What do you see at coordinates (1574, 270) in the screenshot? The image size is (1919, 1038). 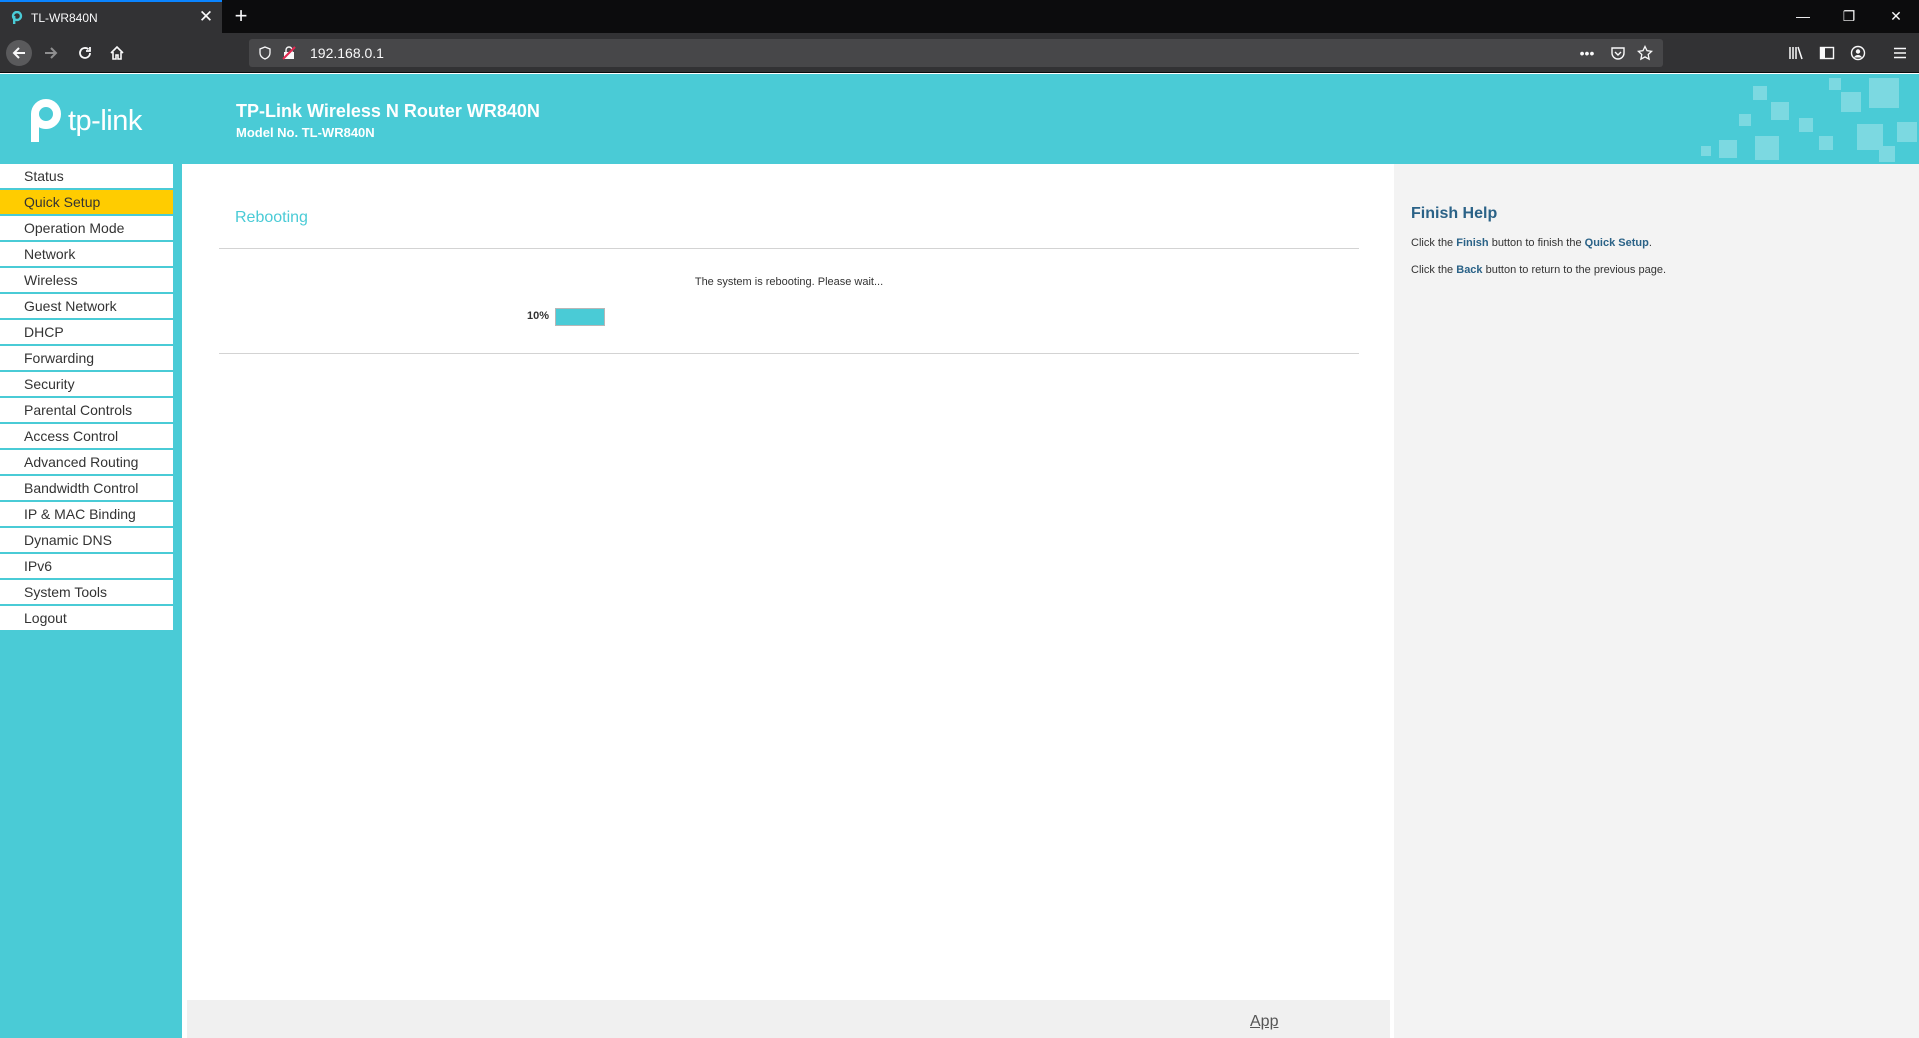 I see `help-text: button to return to the previous page.` at bounding box center [1574, 270].